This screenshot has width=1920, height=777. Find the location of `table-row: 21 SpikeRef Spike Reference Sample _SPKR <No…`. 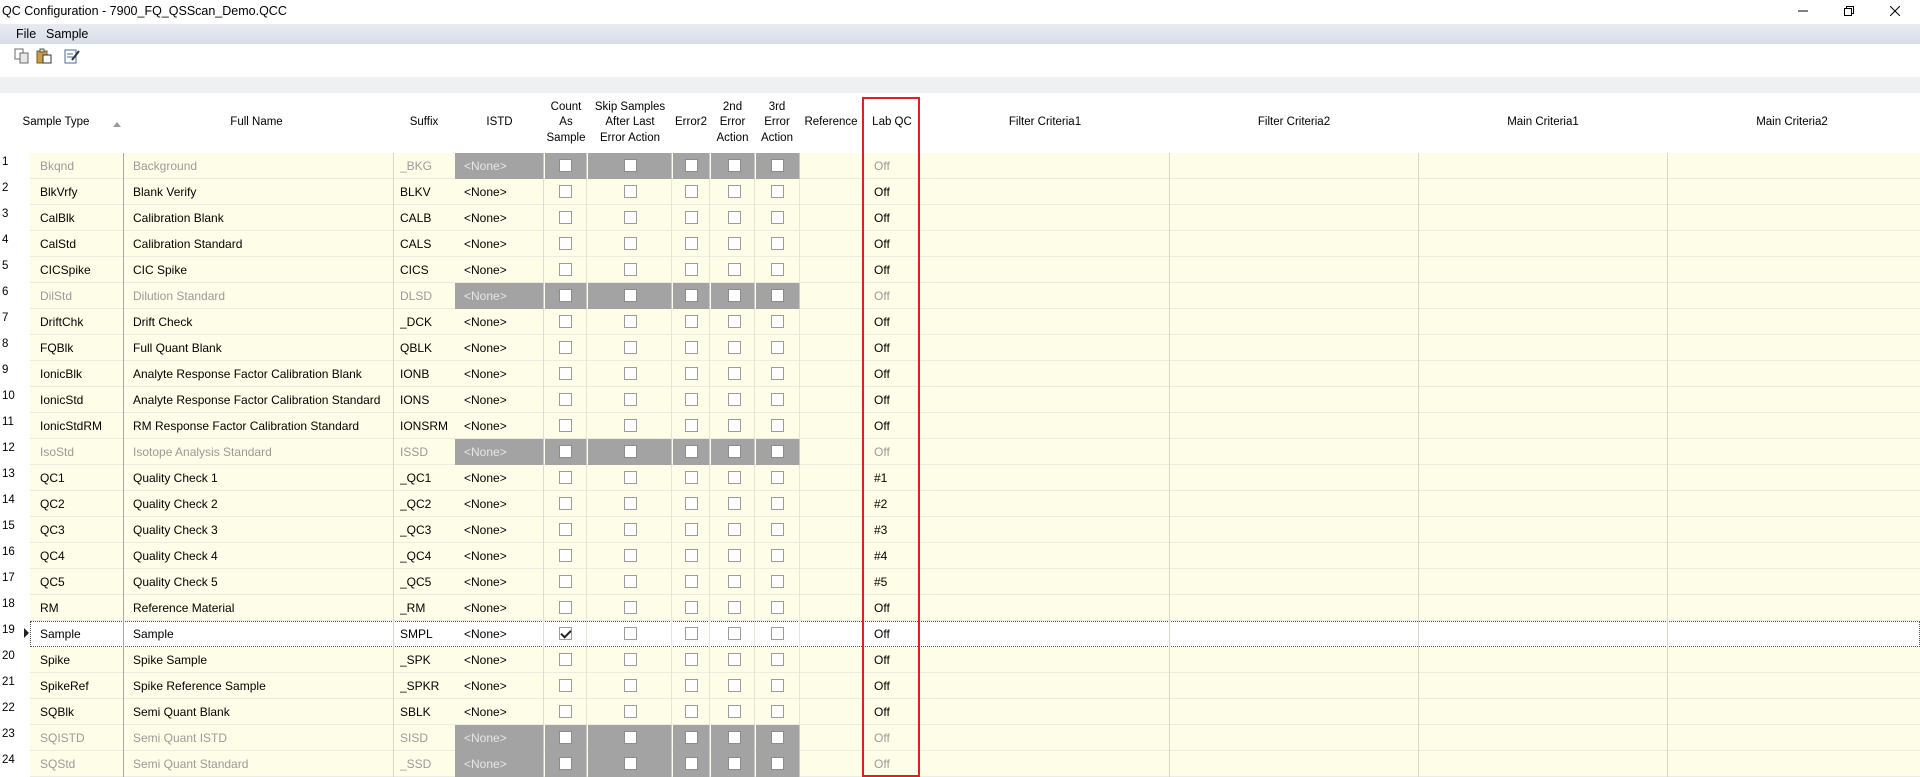

table-row: 21 SpikeRef Spike Reference Sample _SPKR <No… is located at coordinates (960, 686).